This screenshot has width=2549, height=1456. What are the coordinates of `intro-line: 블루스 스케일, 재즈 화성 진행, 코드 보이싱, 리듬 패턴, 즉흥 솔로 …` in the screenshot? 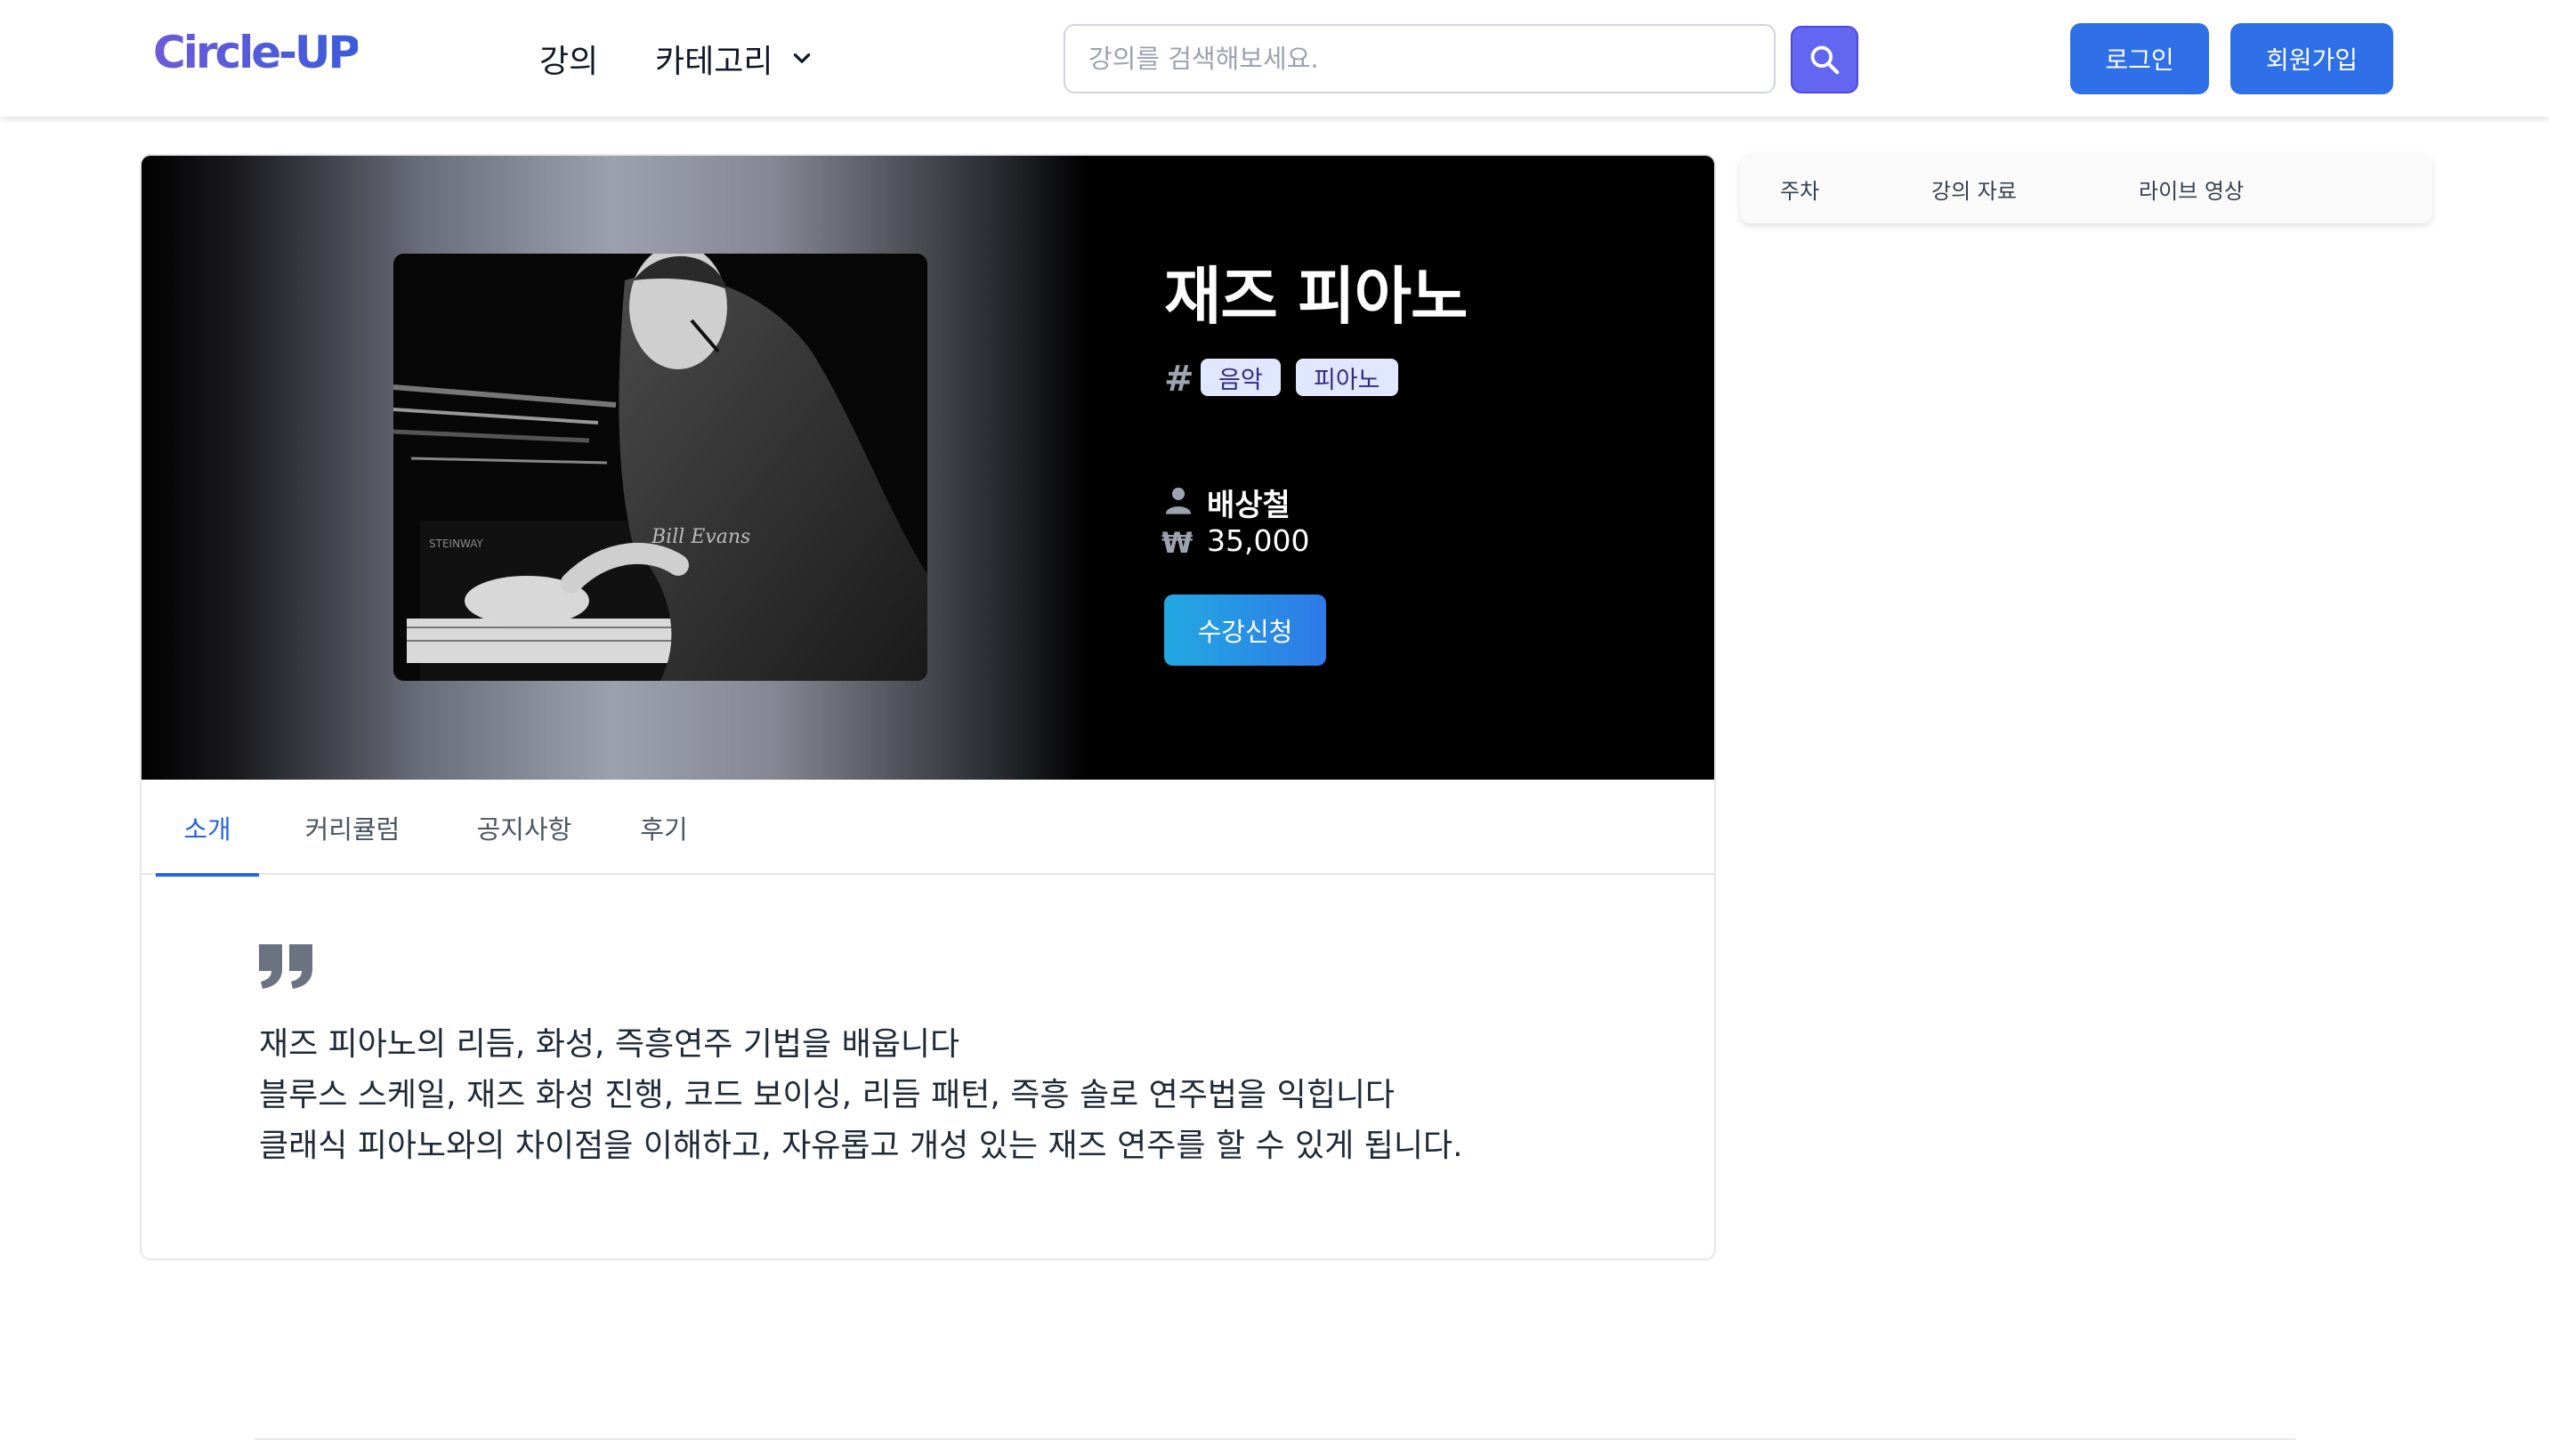 It's located at (828, 1095).